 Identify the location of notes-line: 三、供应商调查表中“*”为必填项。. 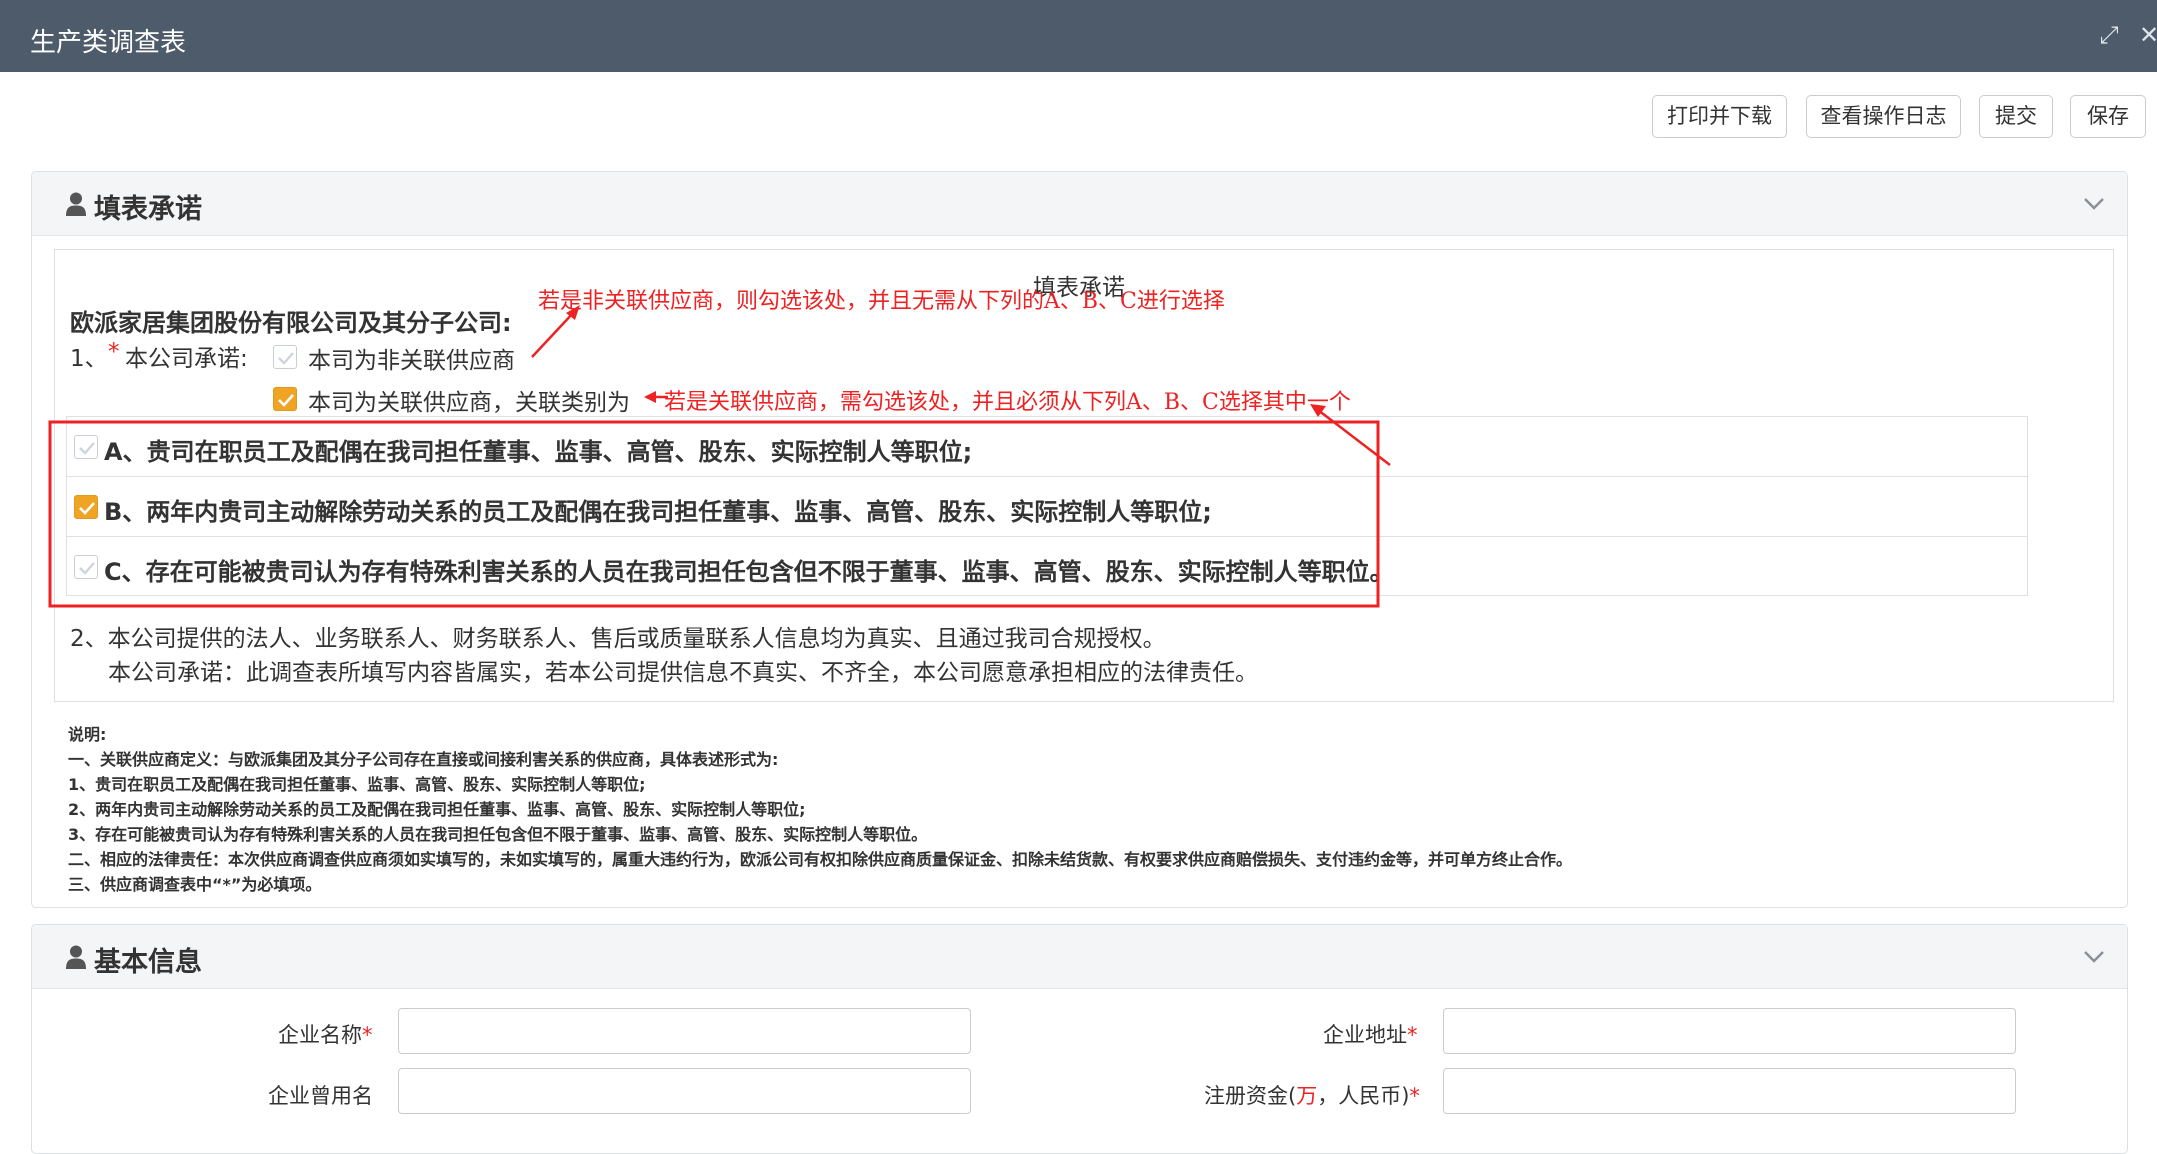
(195, 884).